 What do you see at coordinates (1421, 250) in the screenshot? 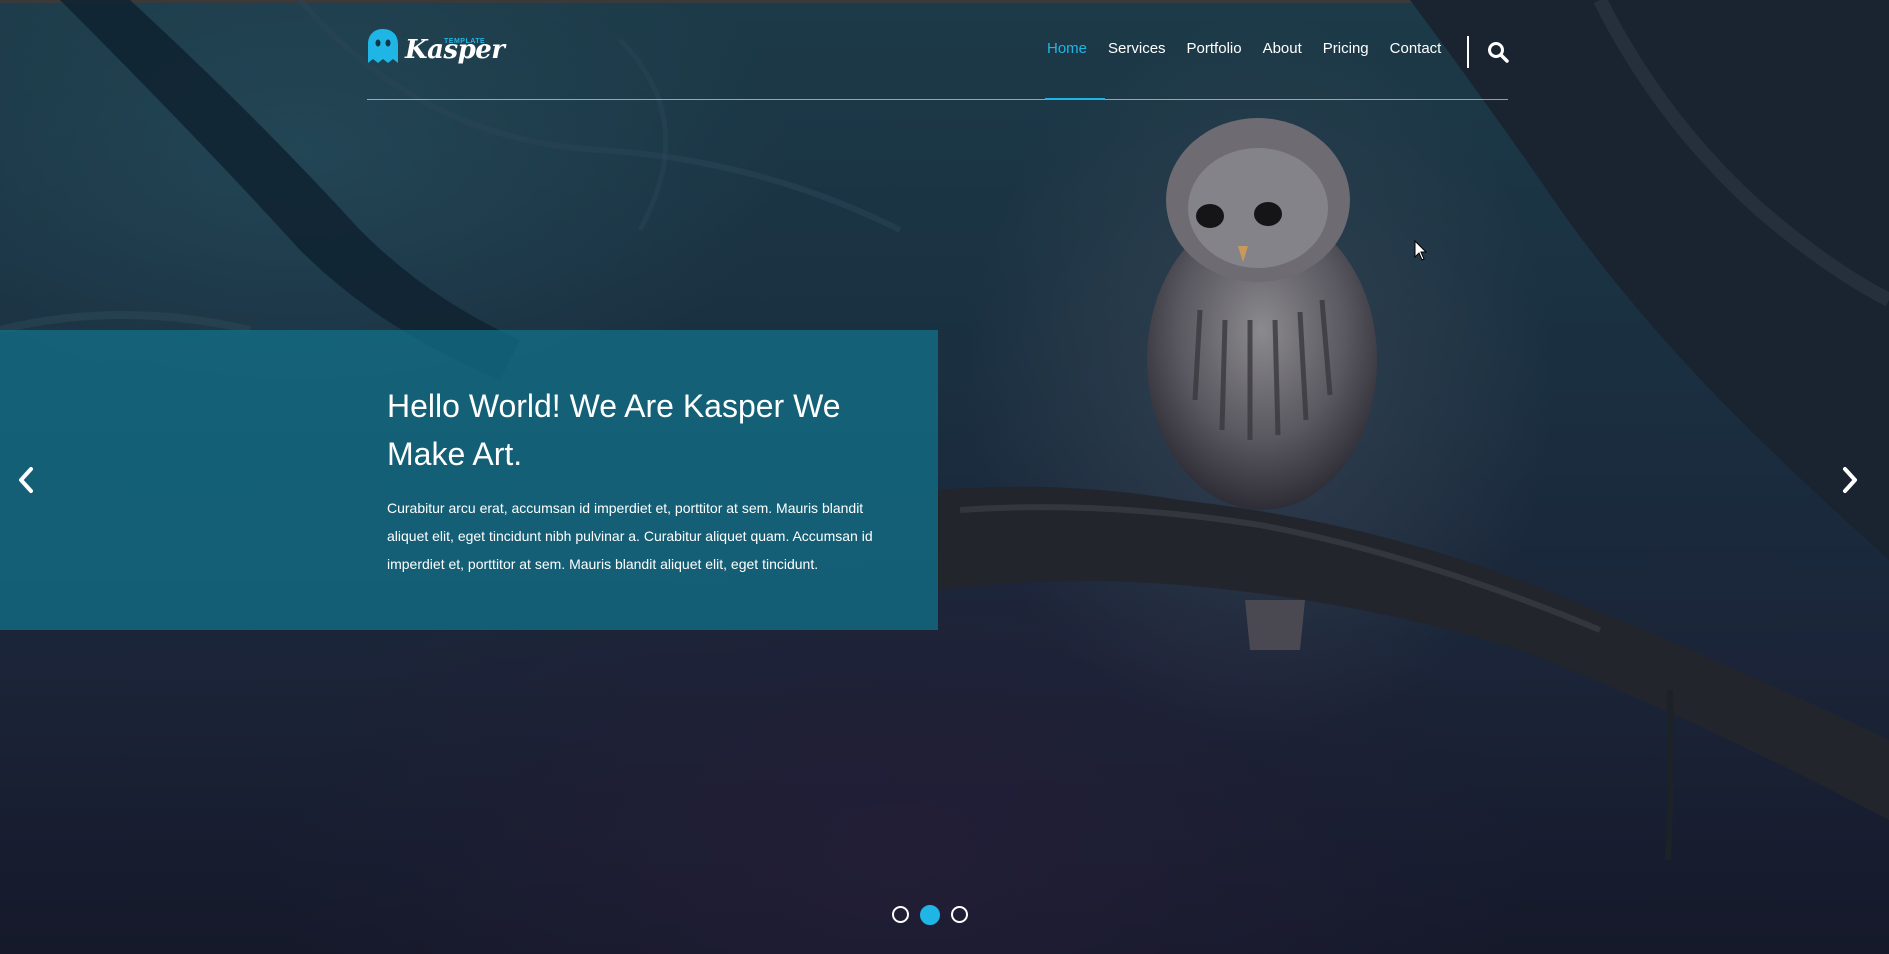
I see `mouse-cursor-icon` at bounding box center [1421, 250].